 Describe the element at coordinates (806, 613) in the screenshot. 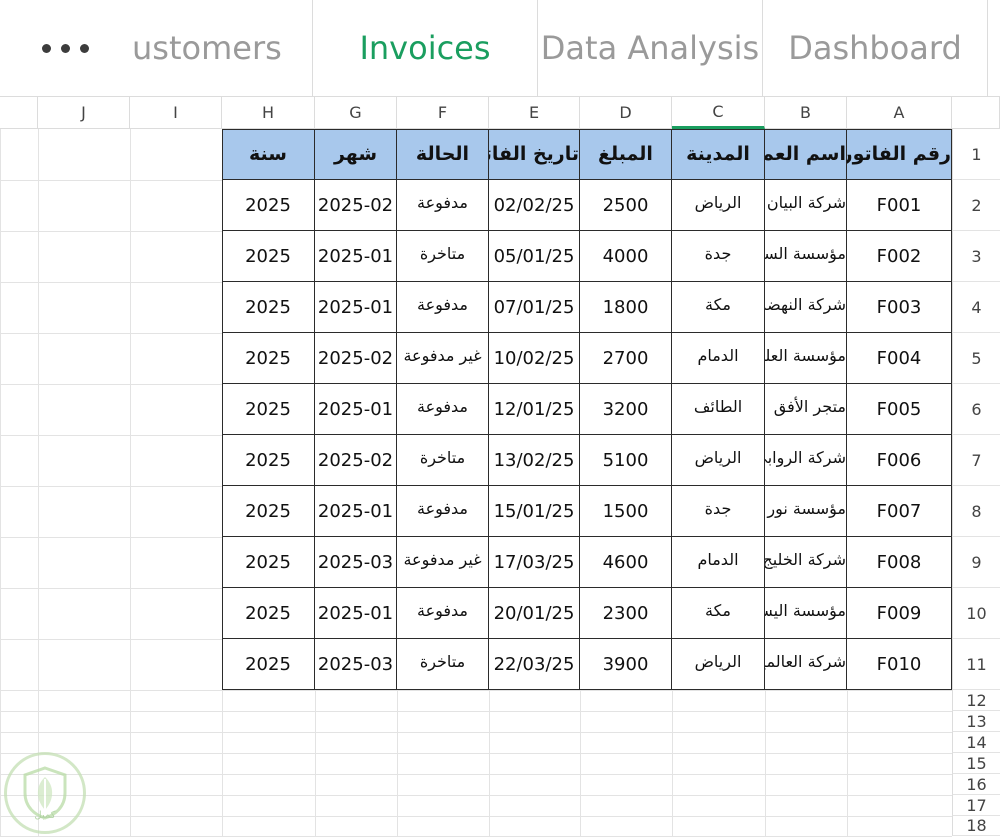

I see `table-cell-b: مؤسسة اليسر` at that location.